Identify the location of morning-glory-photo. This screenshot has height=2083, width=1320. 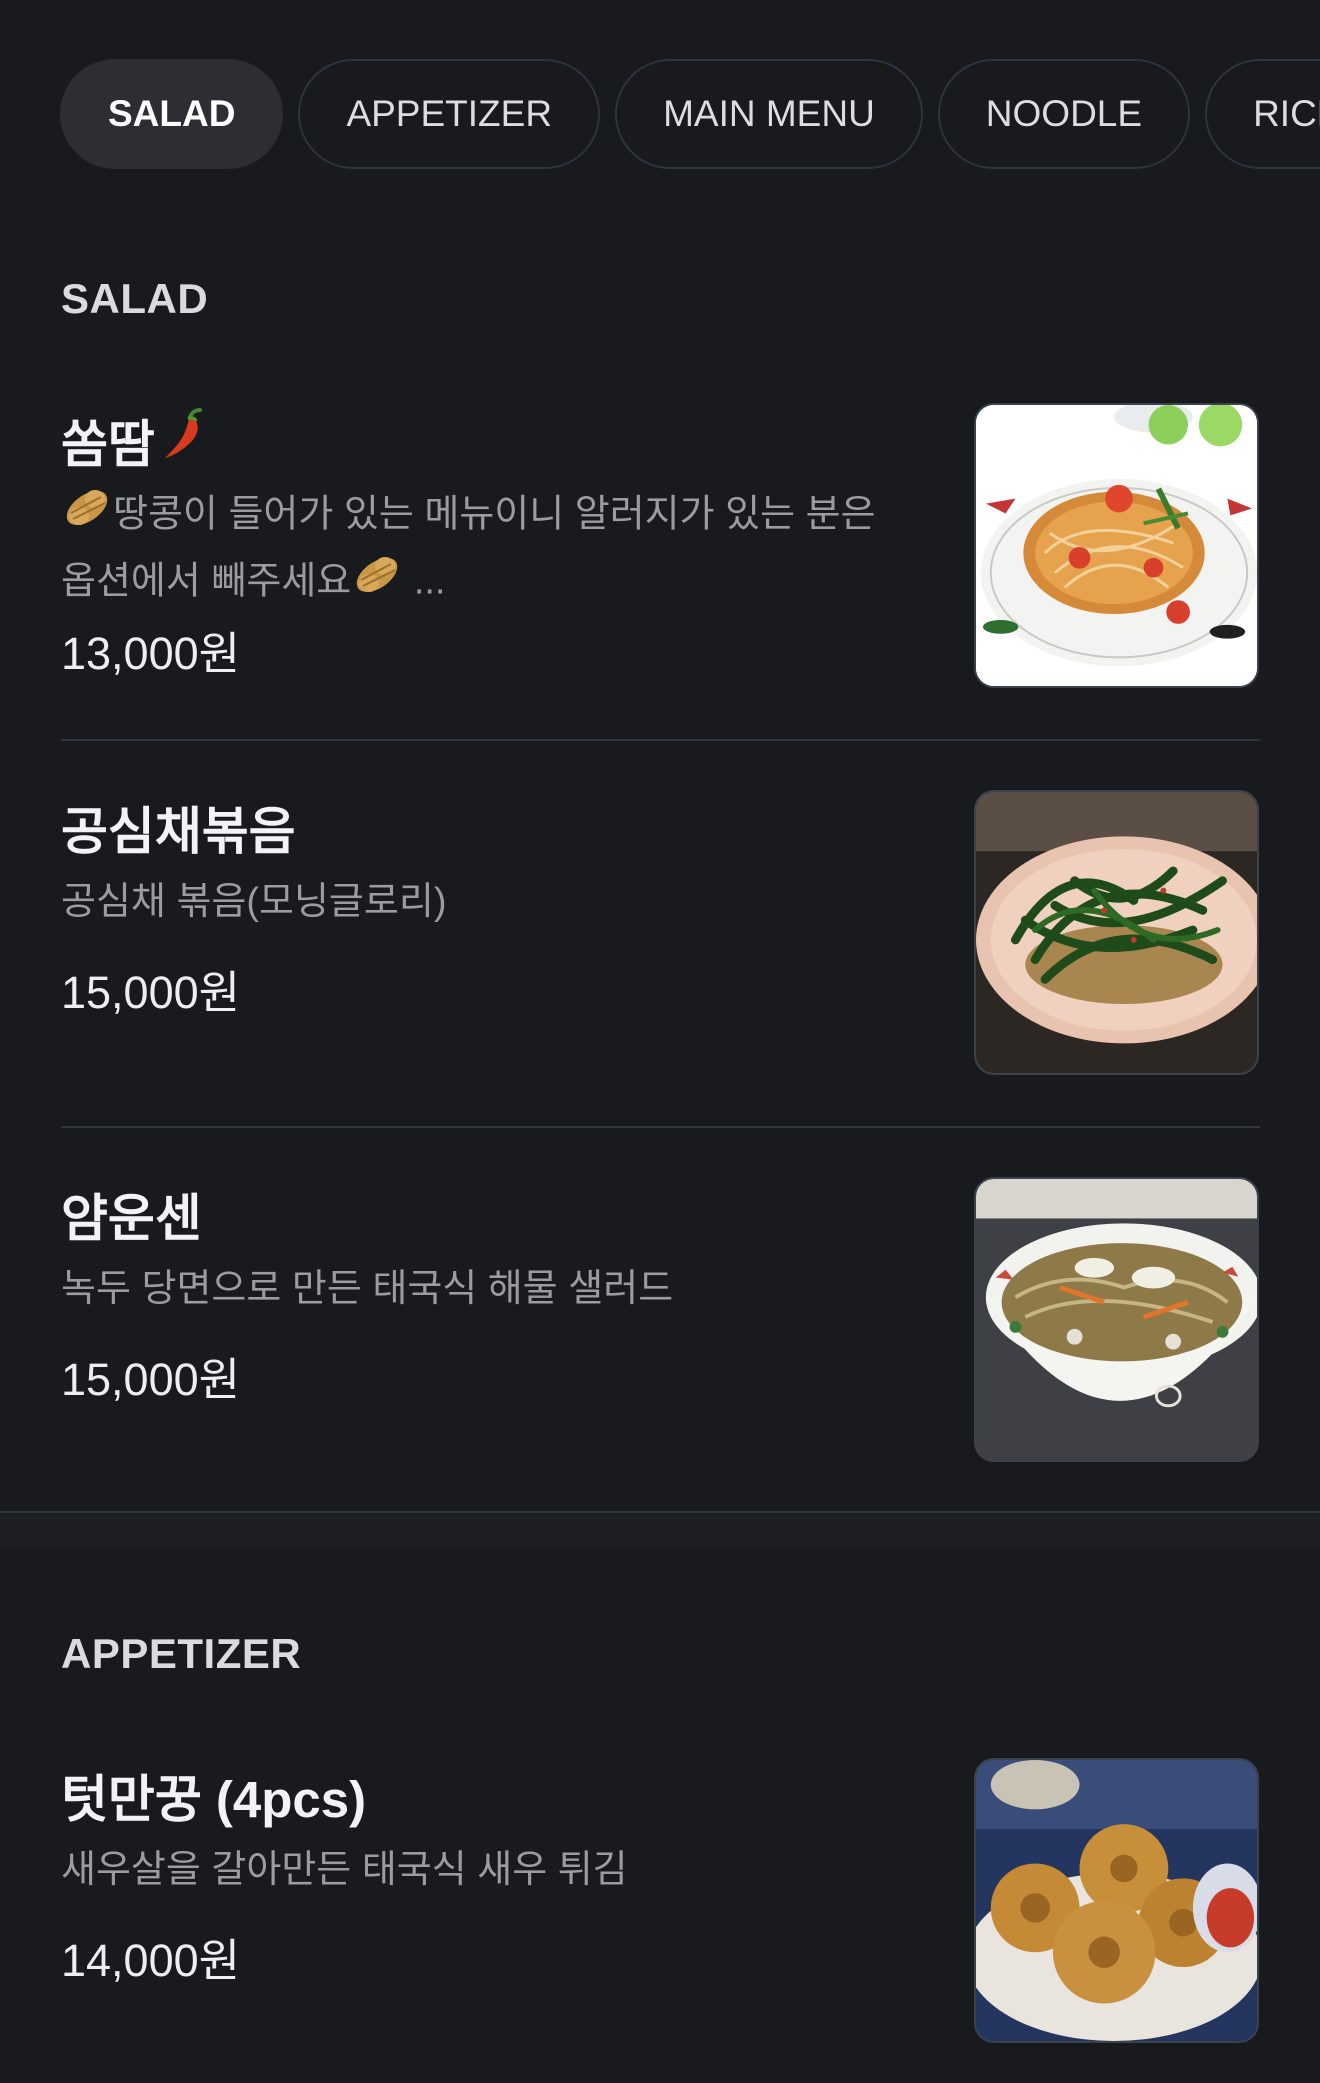
(1116, 932).